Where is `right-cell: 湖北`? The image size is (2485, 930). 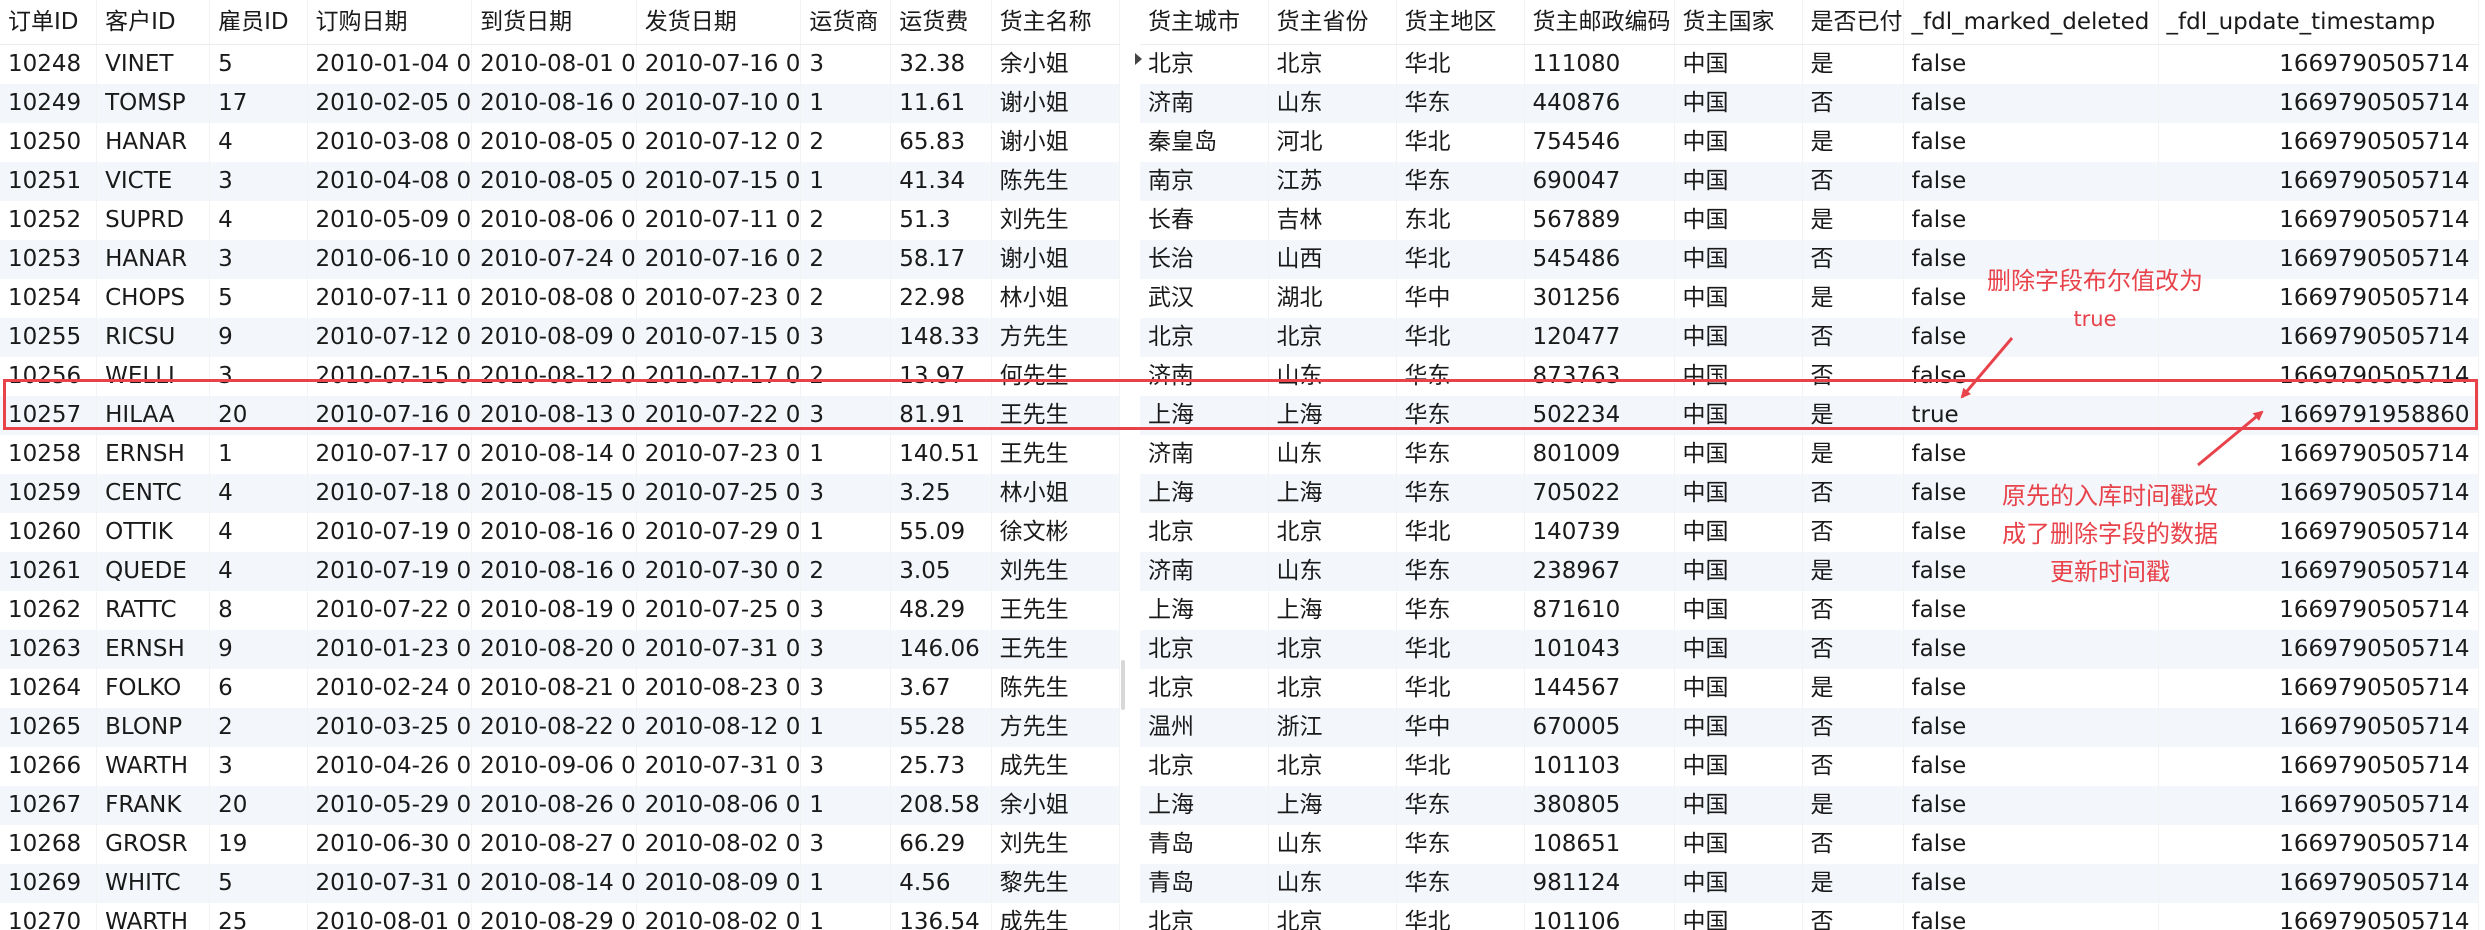
right-cell: 湖北 is located at coordinates (1332, 298).